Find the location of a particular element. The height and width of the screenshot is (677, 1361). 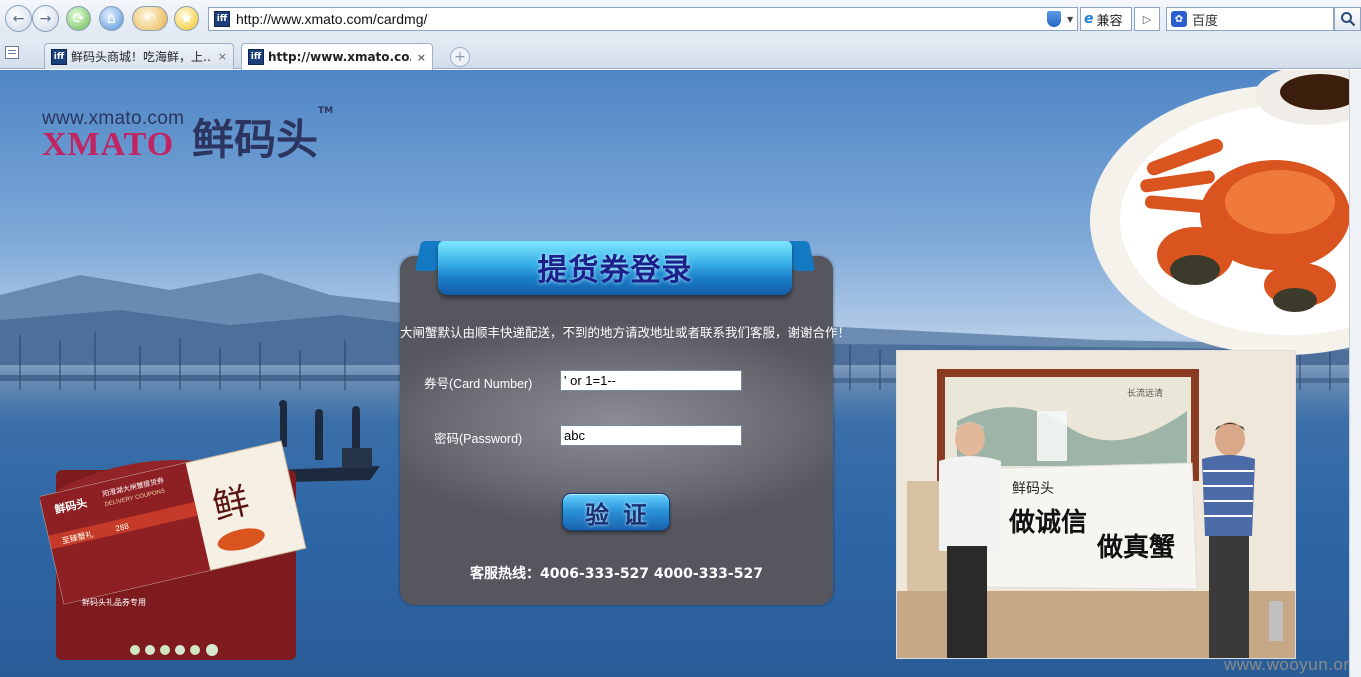

login-title-ribbon: 提货券登录 is located at coordinates (615, 269).